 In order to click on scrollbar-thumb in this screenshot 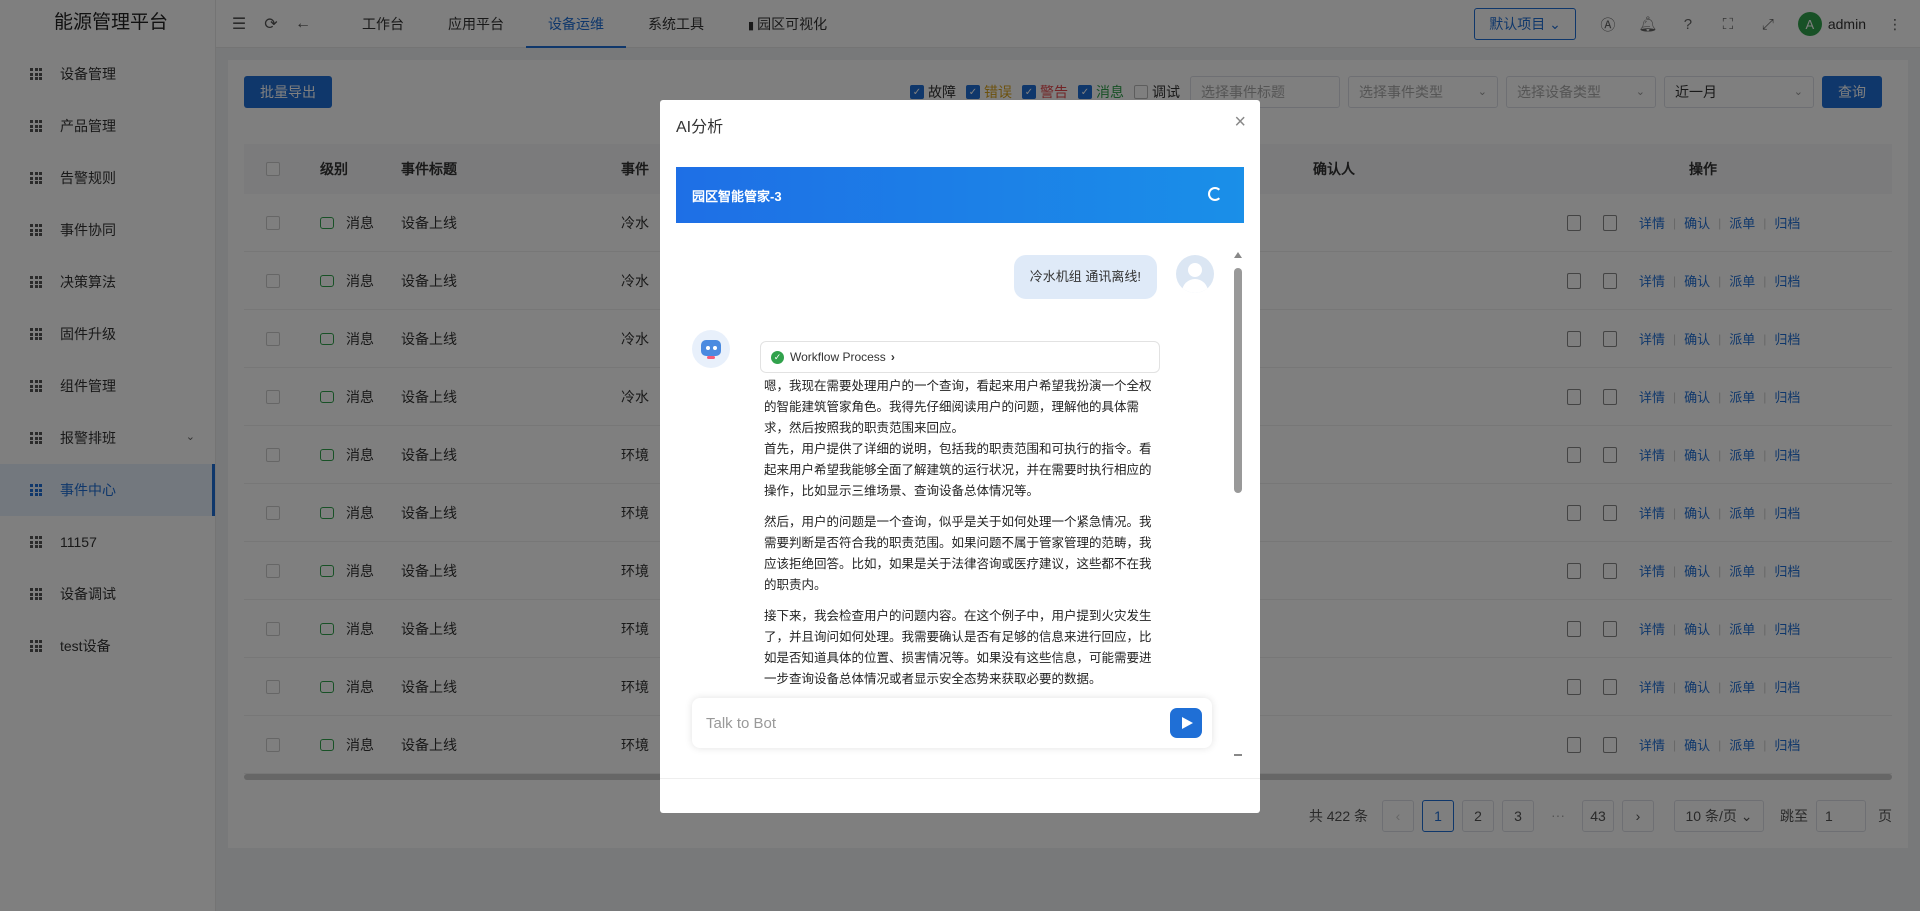, I will do `click(1238, 380)`.